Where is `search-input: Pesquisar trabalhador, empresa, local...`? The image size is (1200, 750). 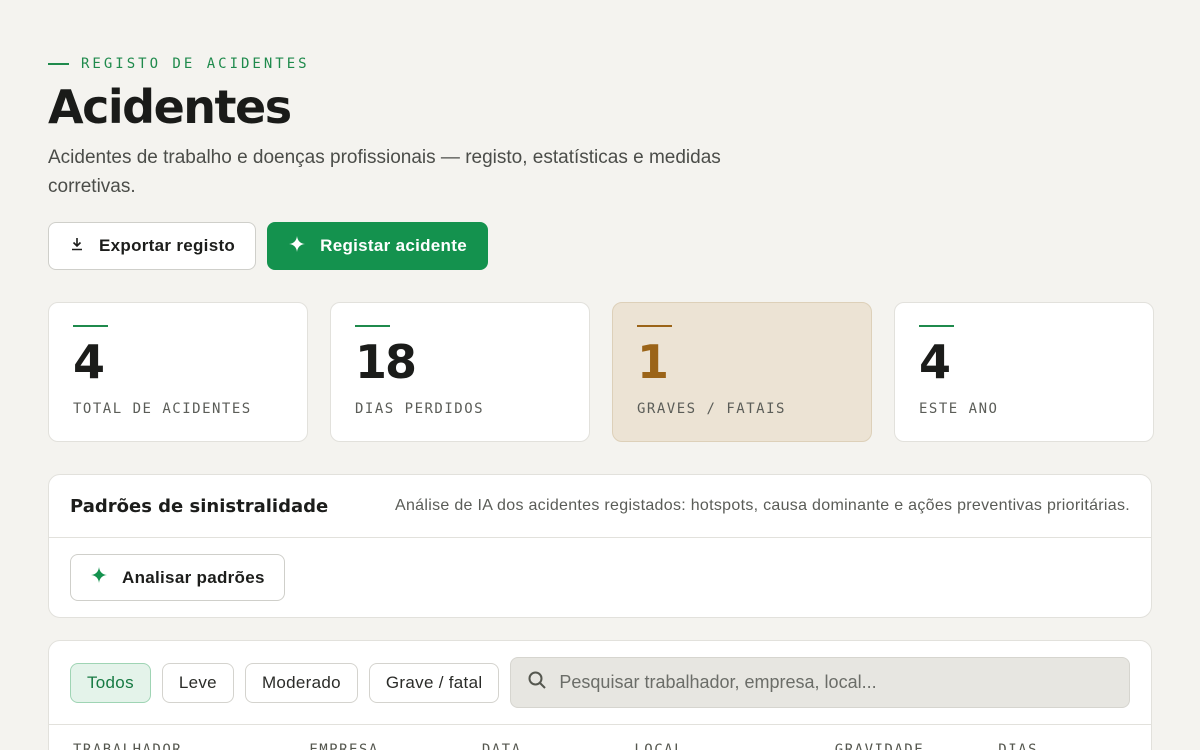 search-input: Pesquisar trabalhador, empresa, local... is located at coordinates (820, 682).